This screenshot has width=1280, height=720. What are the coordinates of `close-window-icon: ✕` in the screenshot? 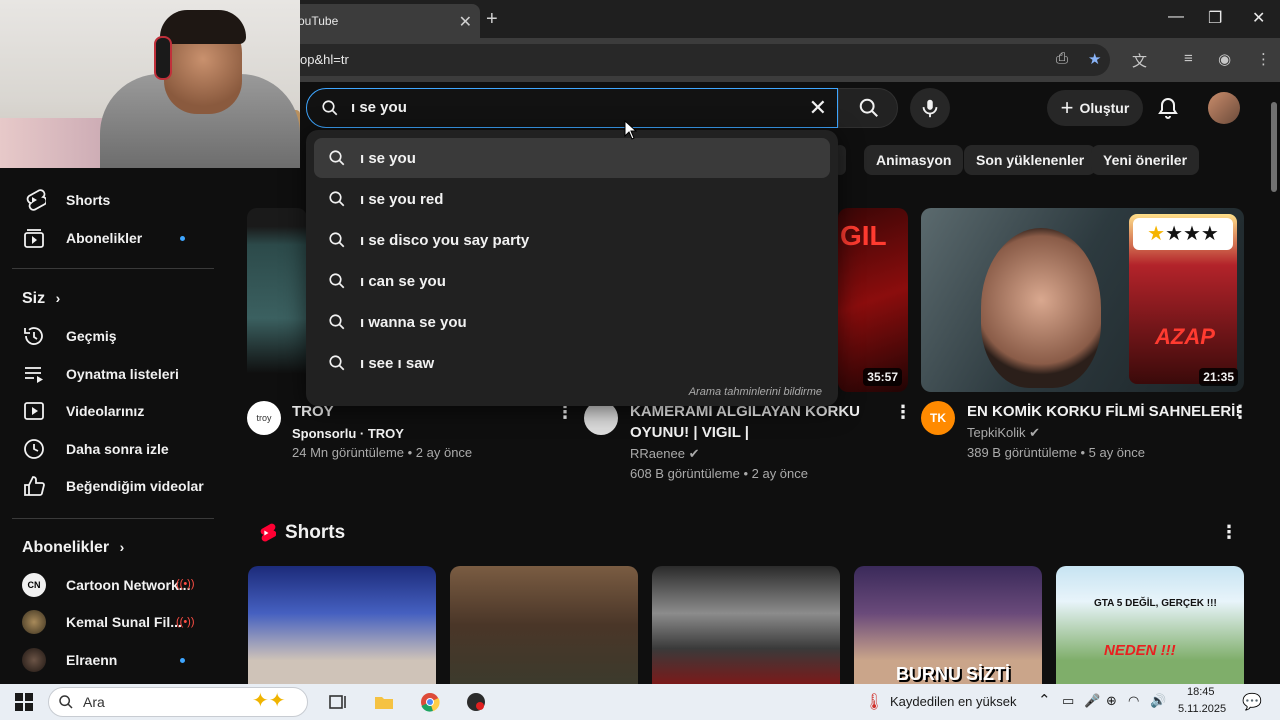 It's located at (1258, 18).